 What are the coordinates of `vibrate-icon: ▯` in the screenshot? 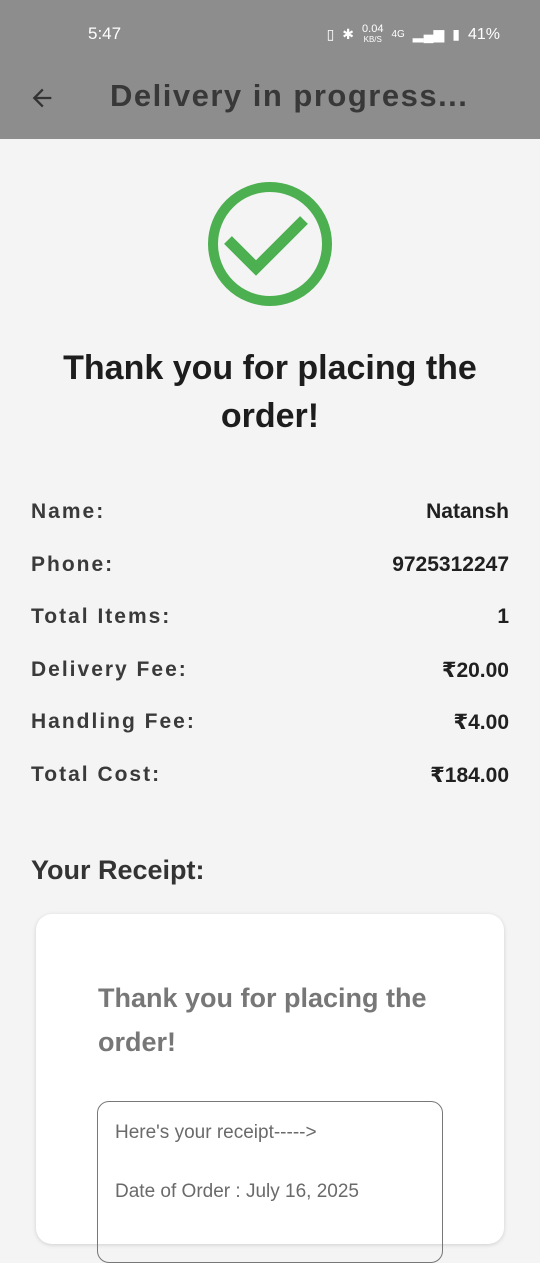 It's located at (330, 34).